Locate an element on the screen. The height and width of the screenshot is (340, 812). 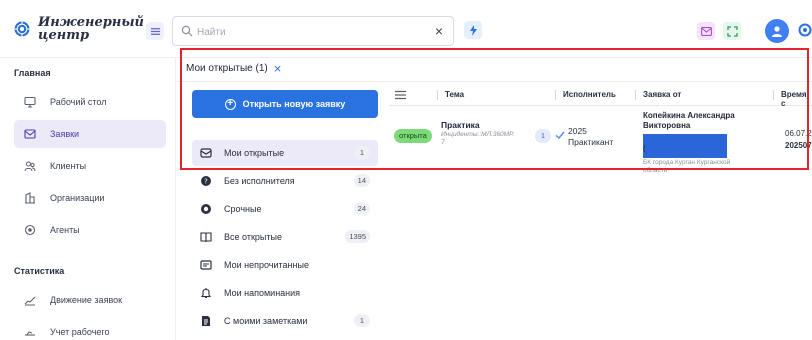
filter-count: 24 is located at coordinates (361, 208).